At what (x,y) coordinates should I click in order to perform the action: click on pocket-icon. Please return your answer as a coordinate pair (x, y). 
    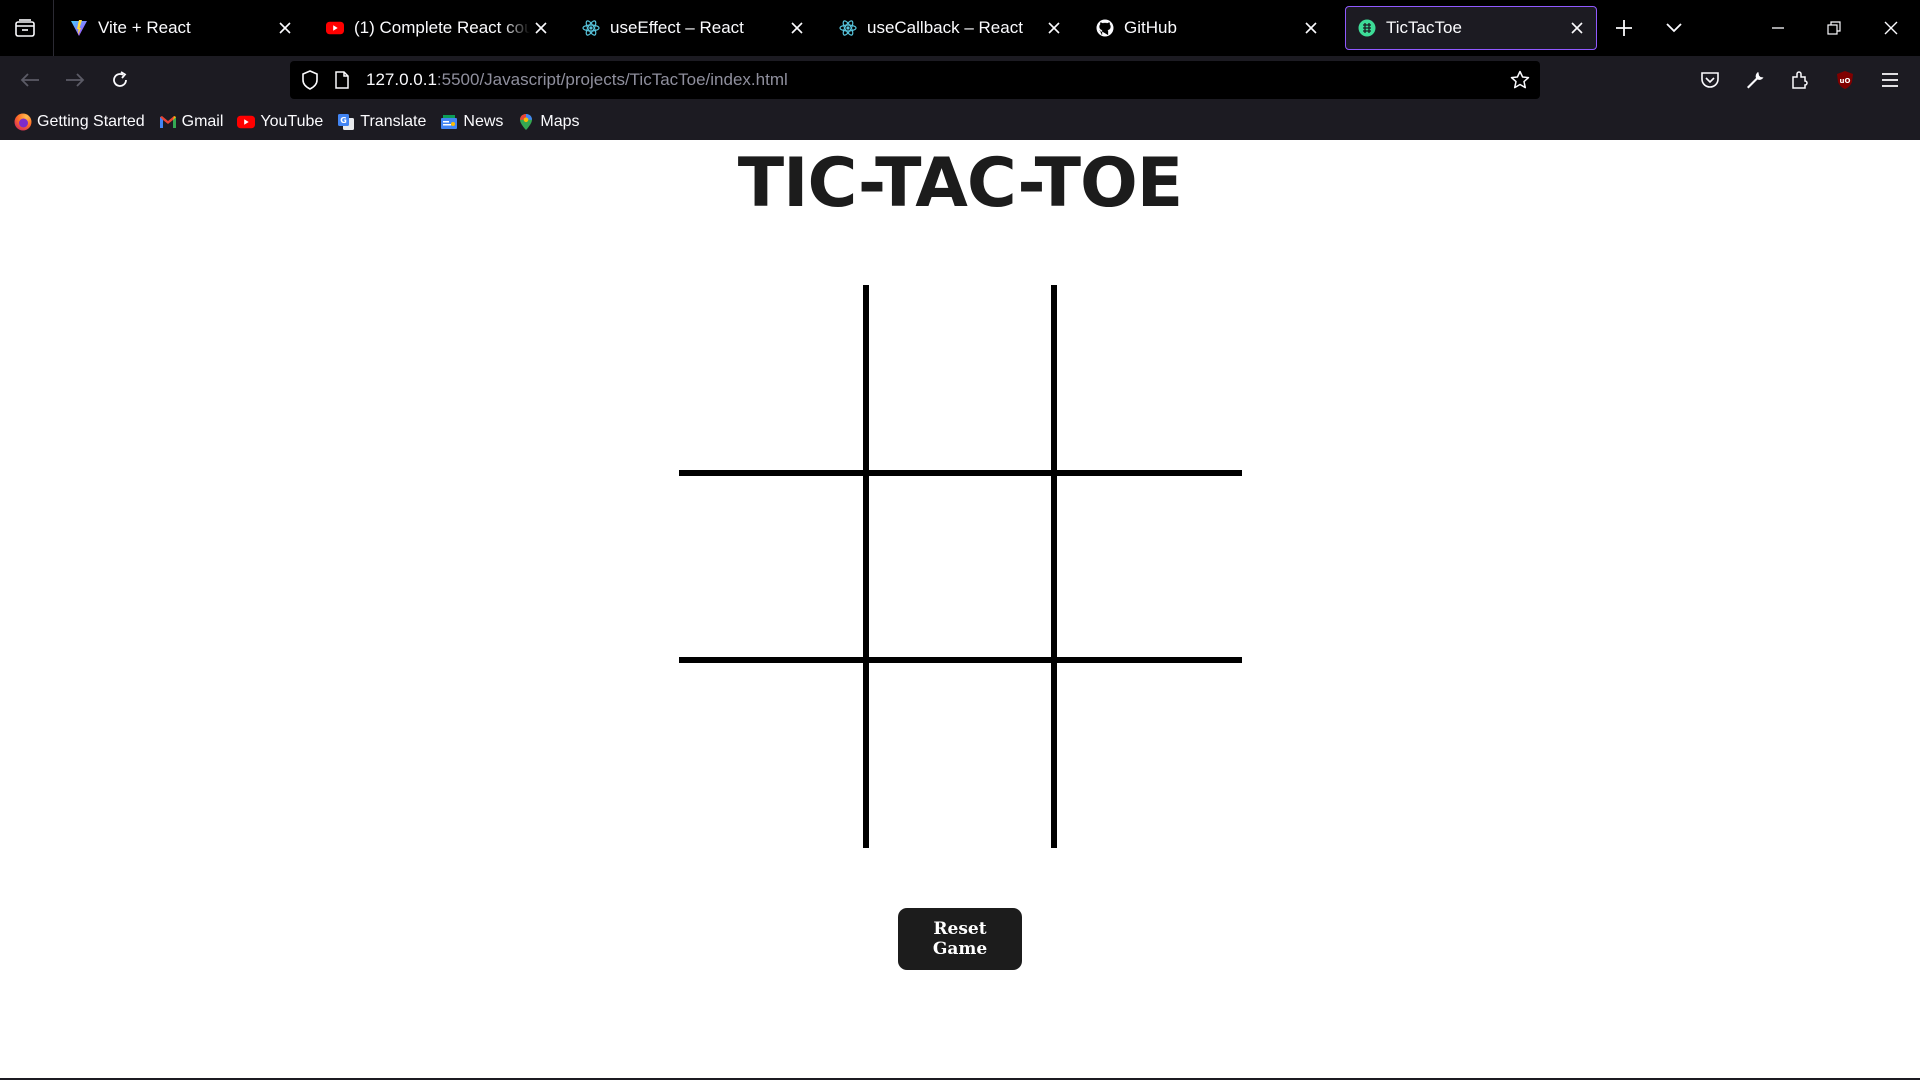
    Looking at the image, I should click on (1710, 80).